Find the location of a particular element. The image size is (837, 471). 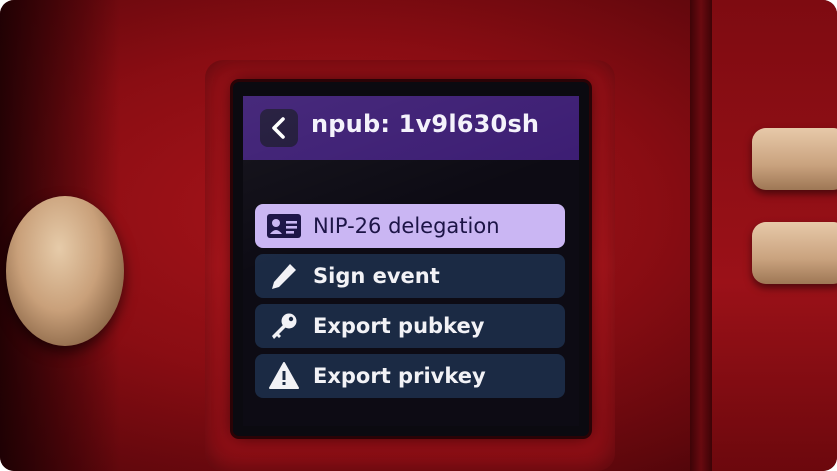

page-title: npub: 1v9l630sh is located at coordinates (425, 124).